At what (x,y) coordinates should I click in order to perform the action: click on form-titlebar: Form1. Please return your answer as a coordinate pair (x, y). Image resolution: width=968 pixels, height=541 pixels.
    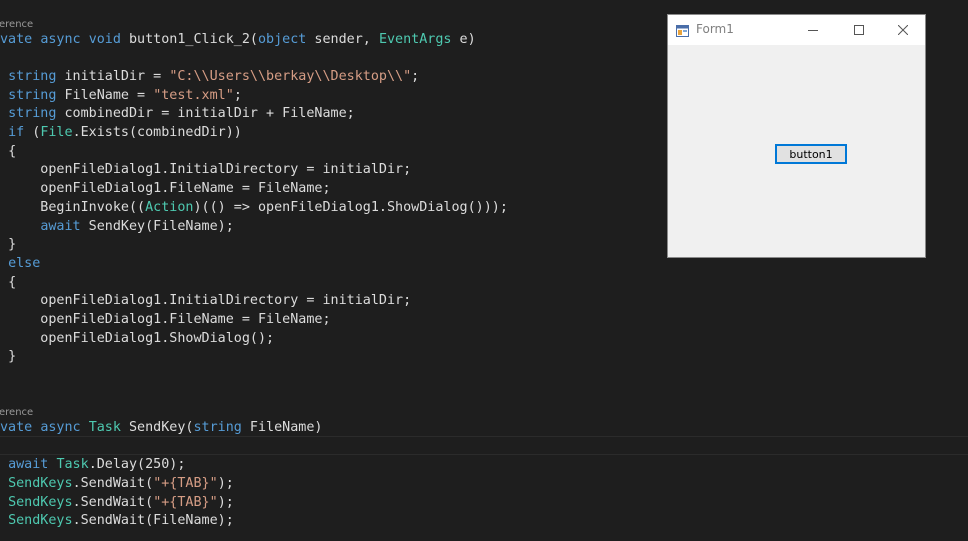
    Looking at the image, I should click on (796, 30).